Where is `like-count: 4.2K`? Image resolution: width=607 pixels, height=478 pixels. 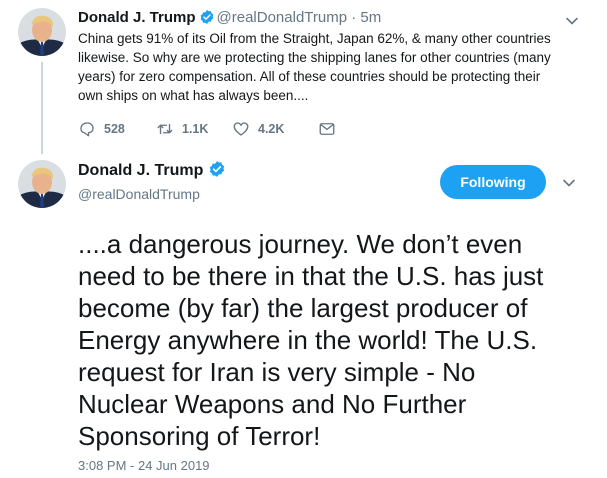
like-count: 4.2K is located at coordinates (271, 129).